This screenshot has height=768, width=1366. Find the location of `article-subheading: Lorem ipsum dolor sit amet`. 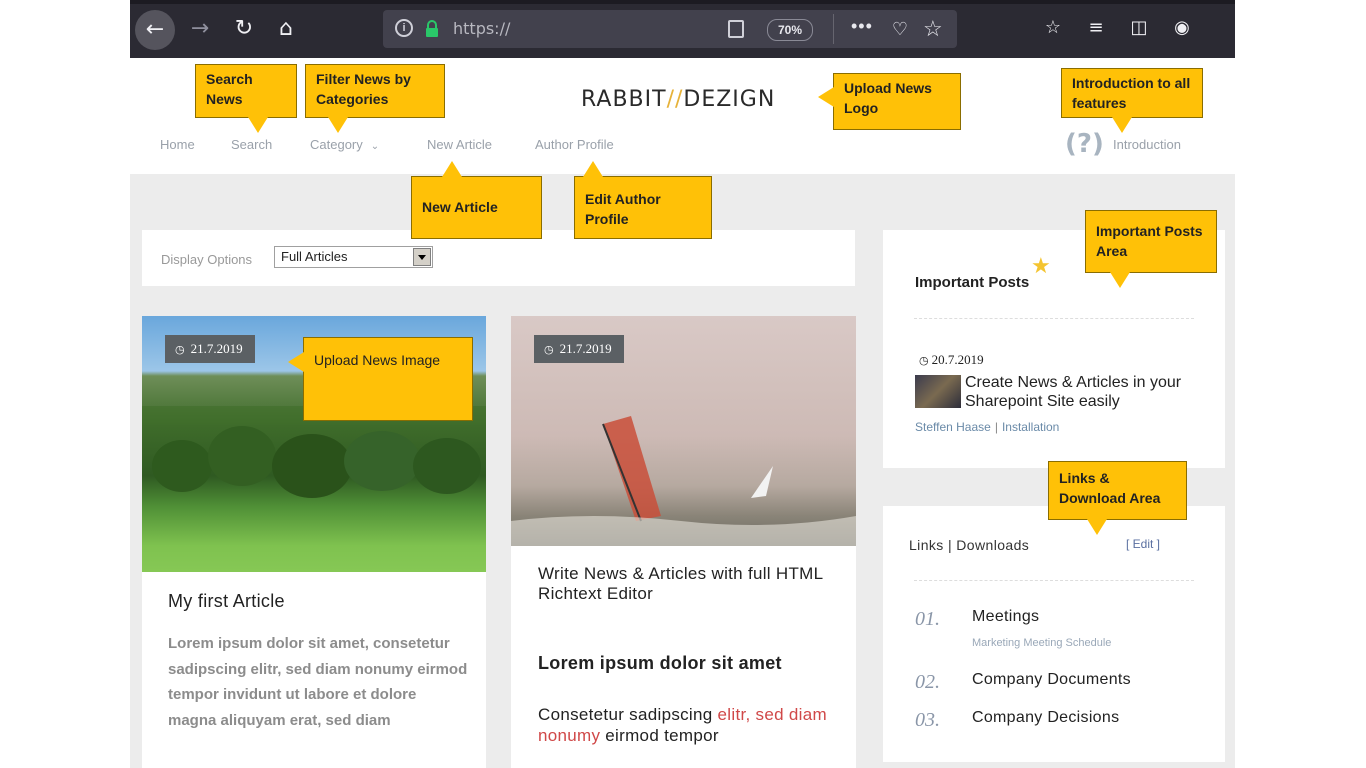

article-subheading: Lorem ipsum dolor sit amet is located at coordinates (660, 663).